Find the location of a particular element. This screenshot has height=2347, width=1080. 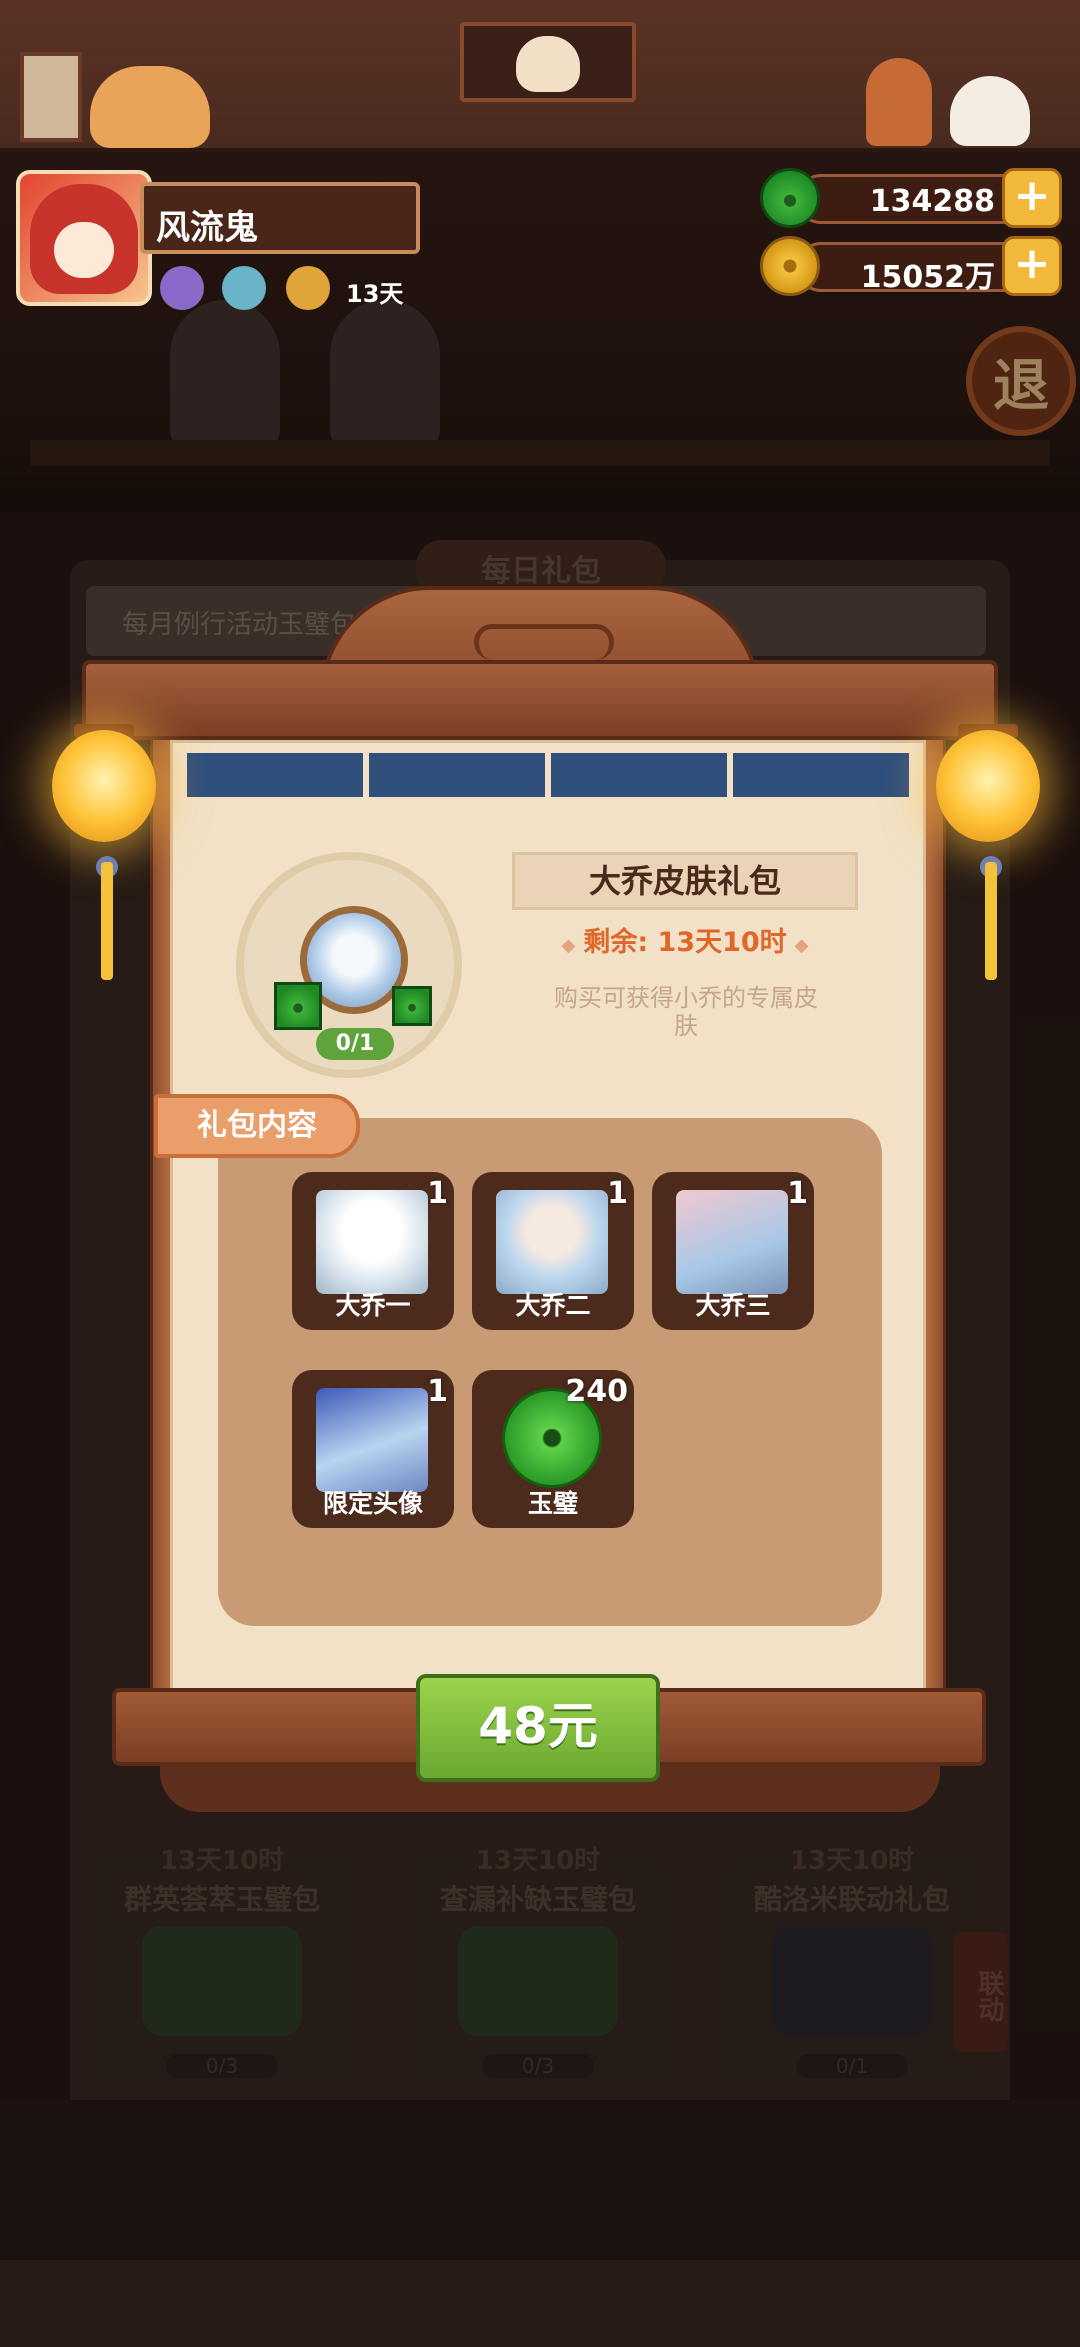

reward-item: 1 大乔三 is located at coordinates (733, 1251).